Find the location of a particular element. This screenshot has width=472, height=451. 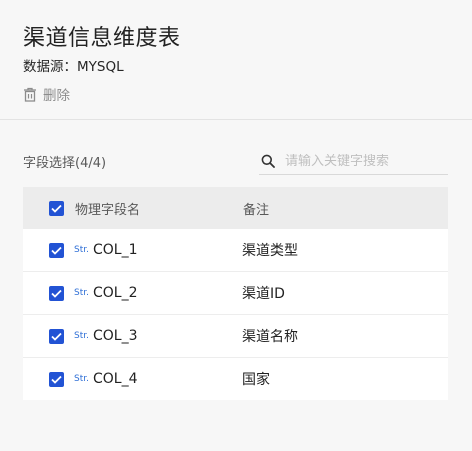

field-name: COL_2 is located at coordinates (115, 293).